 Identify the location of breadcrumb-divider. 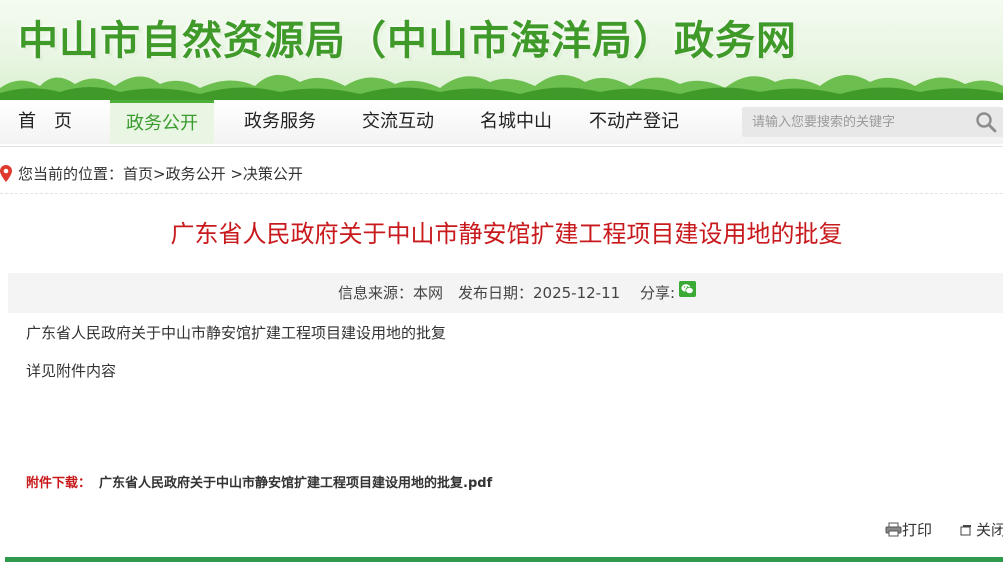
(501, 193).